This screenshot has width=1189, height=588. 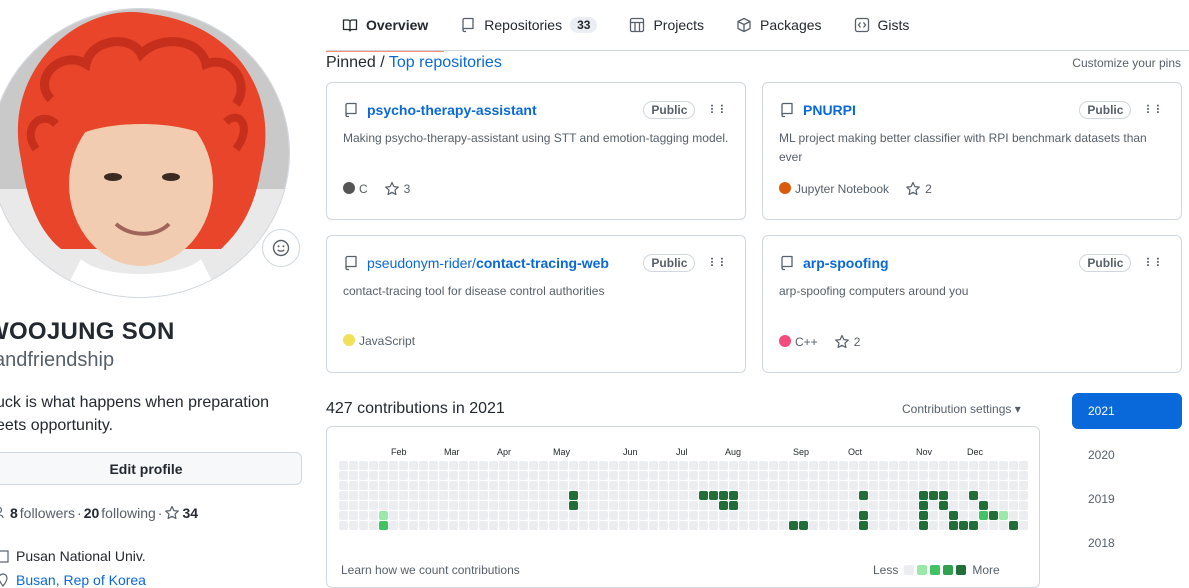 What do you see at coordinates (397, 189) in the screenshot?
I see `repo-stars: 3` at bounding box center [397, 189].